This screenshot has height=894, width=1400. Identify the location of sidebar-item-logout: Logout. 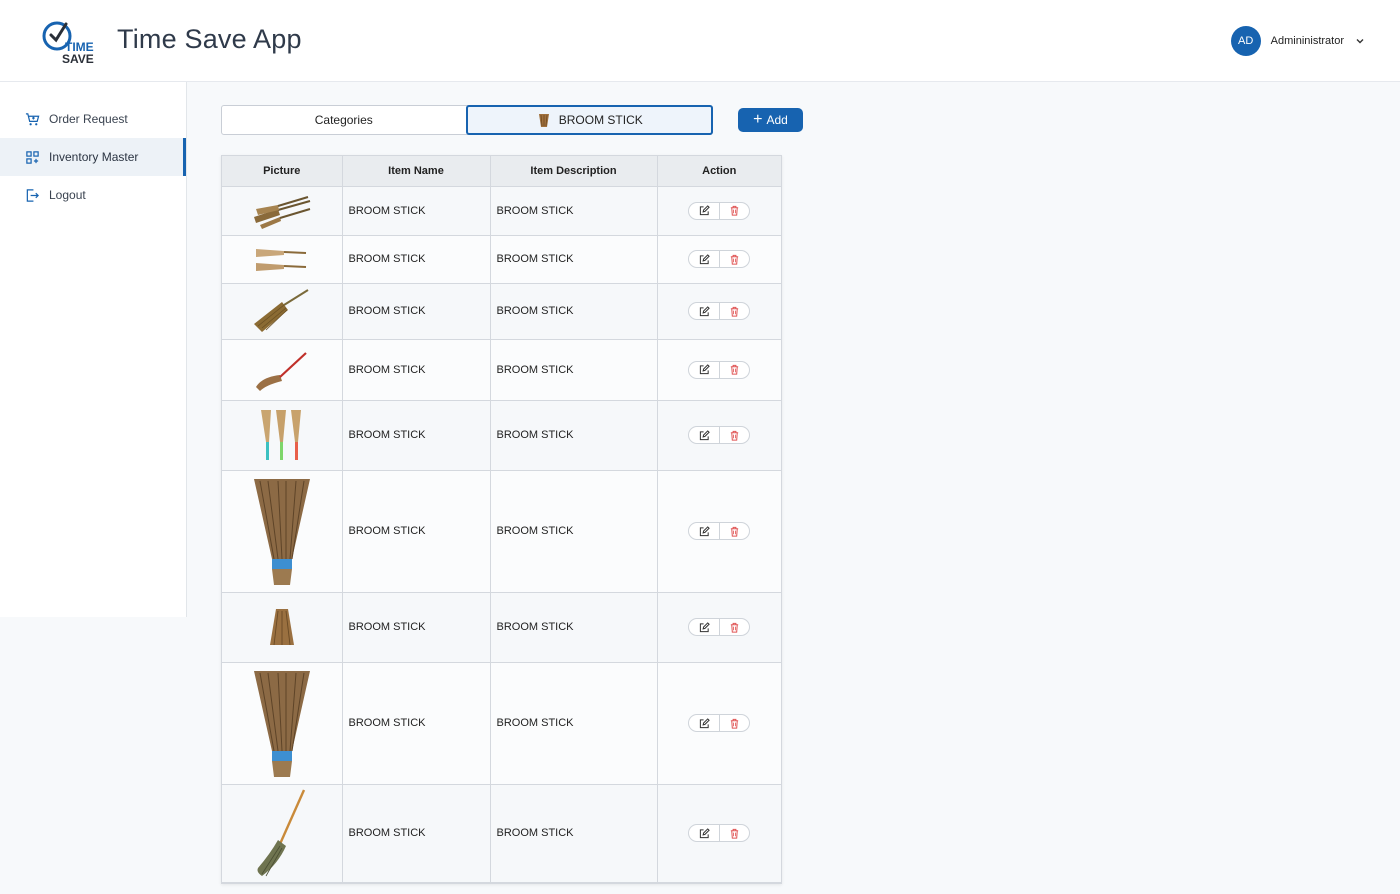
(93, 195).